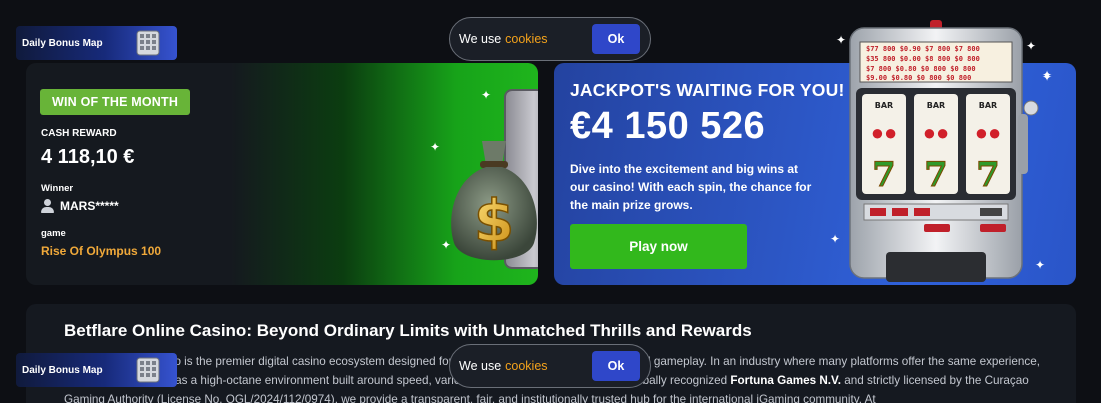  Describe the element at coordinates (53, 233) in the screenshot. I see `game-label: game` at that location.